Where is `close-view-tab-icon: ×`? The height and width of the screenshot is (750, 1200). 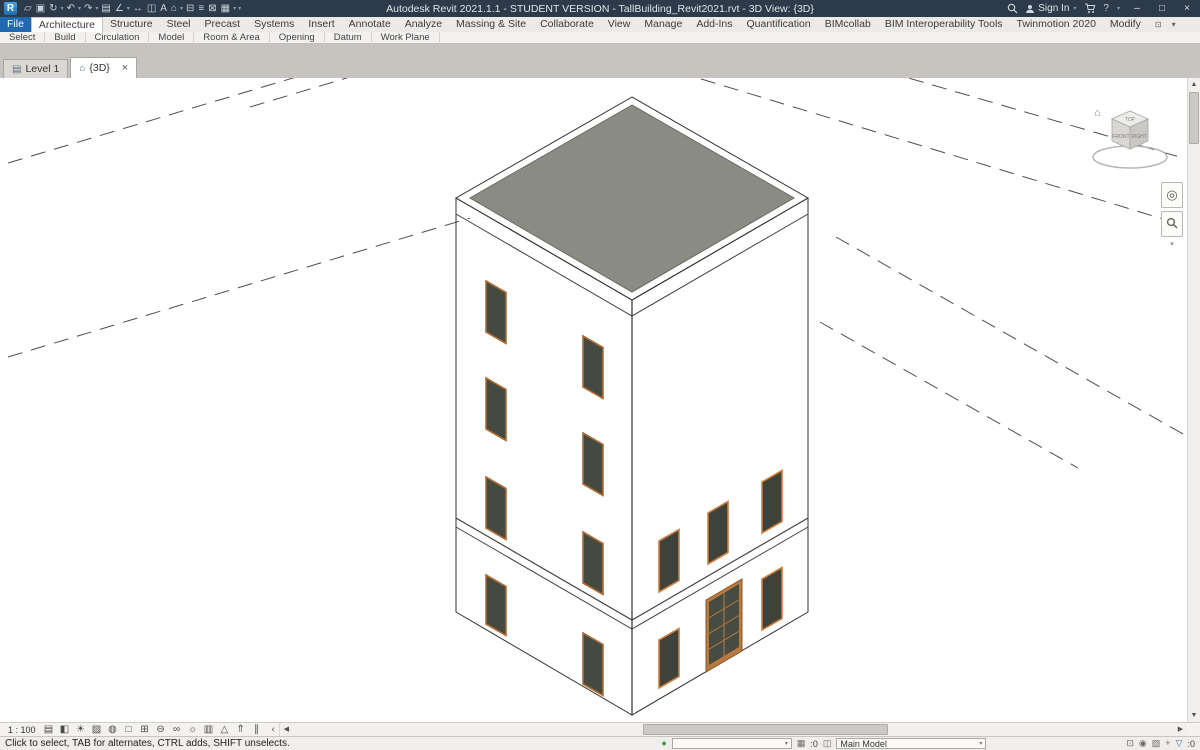
close-view-tab-icon: × is located at coordinates (125, 68).